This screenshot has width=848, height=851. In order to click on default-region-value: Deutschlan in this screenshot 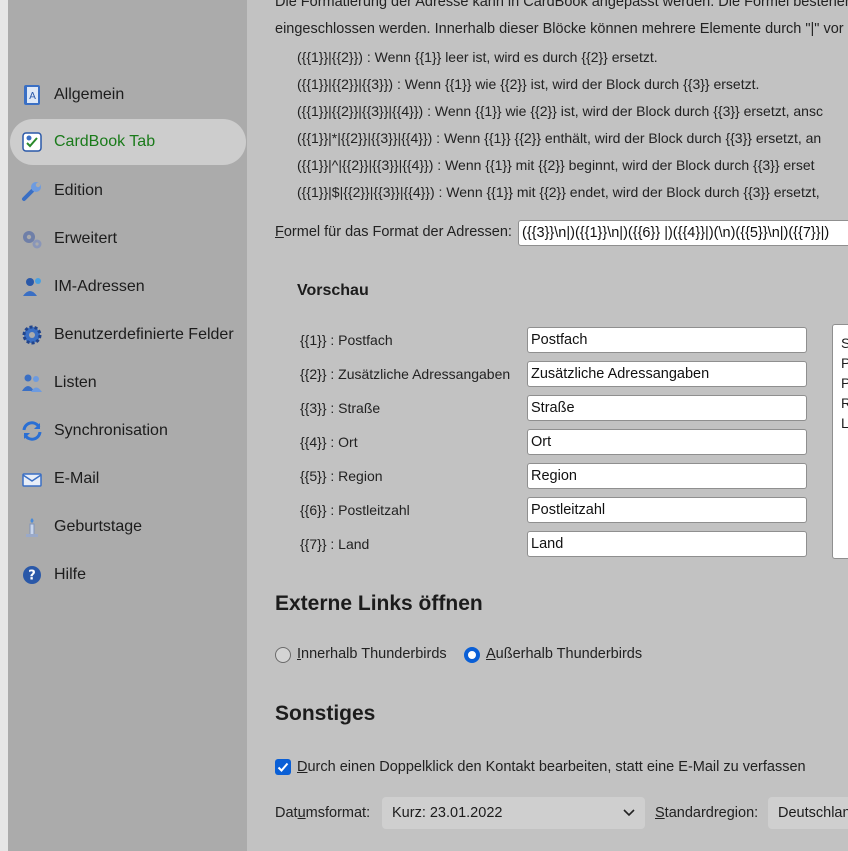, I will do `click(813, 813)`.